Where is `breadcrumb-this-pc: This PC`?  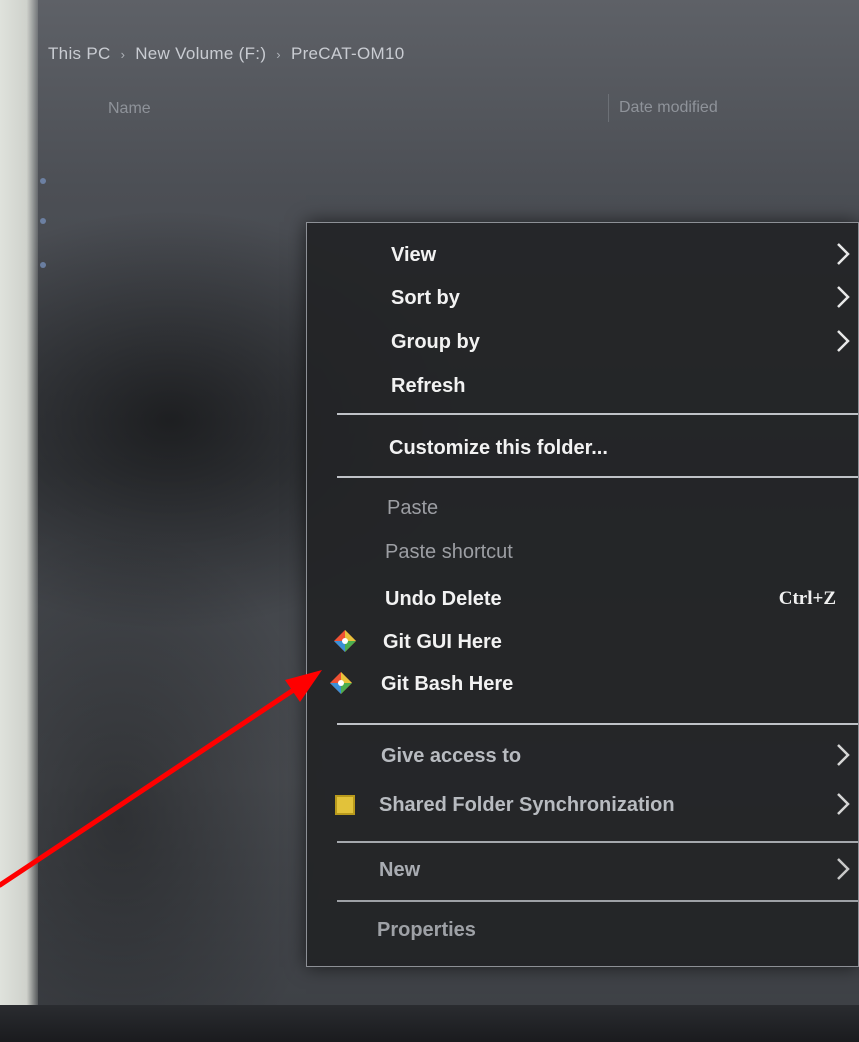
breadcrumb-this-pc: This PC is located at coordinates (79, 54).